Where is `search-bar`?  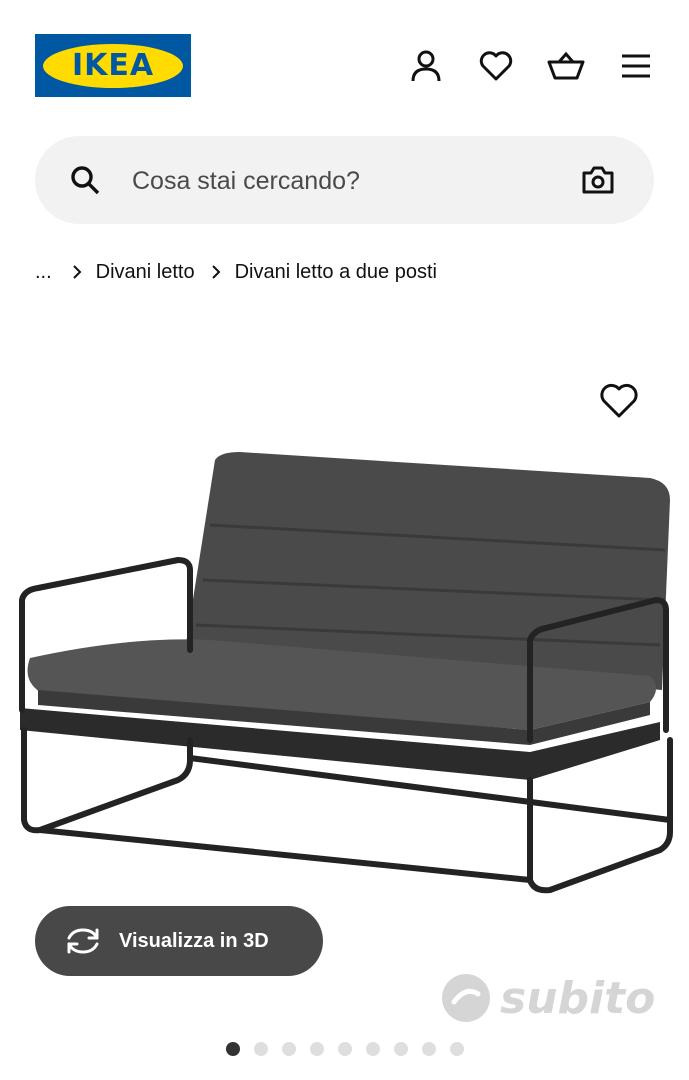 search-bar is located at coordinates (344, 180).